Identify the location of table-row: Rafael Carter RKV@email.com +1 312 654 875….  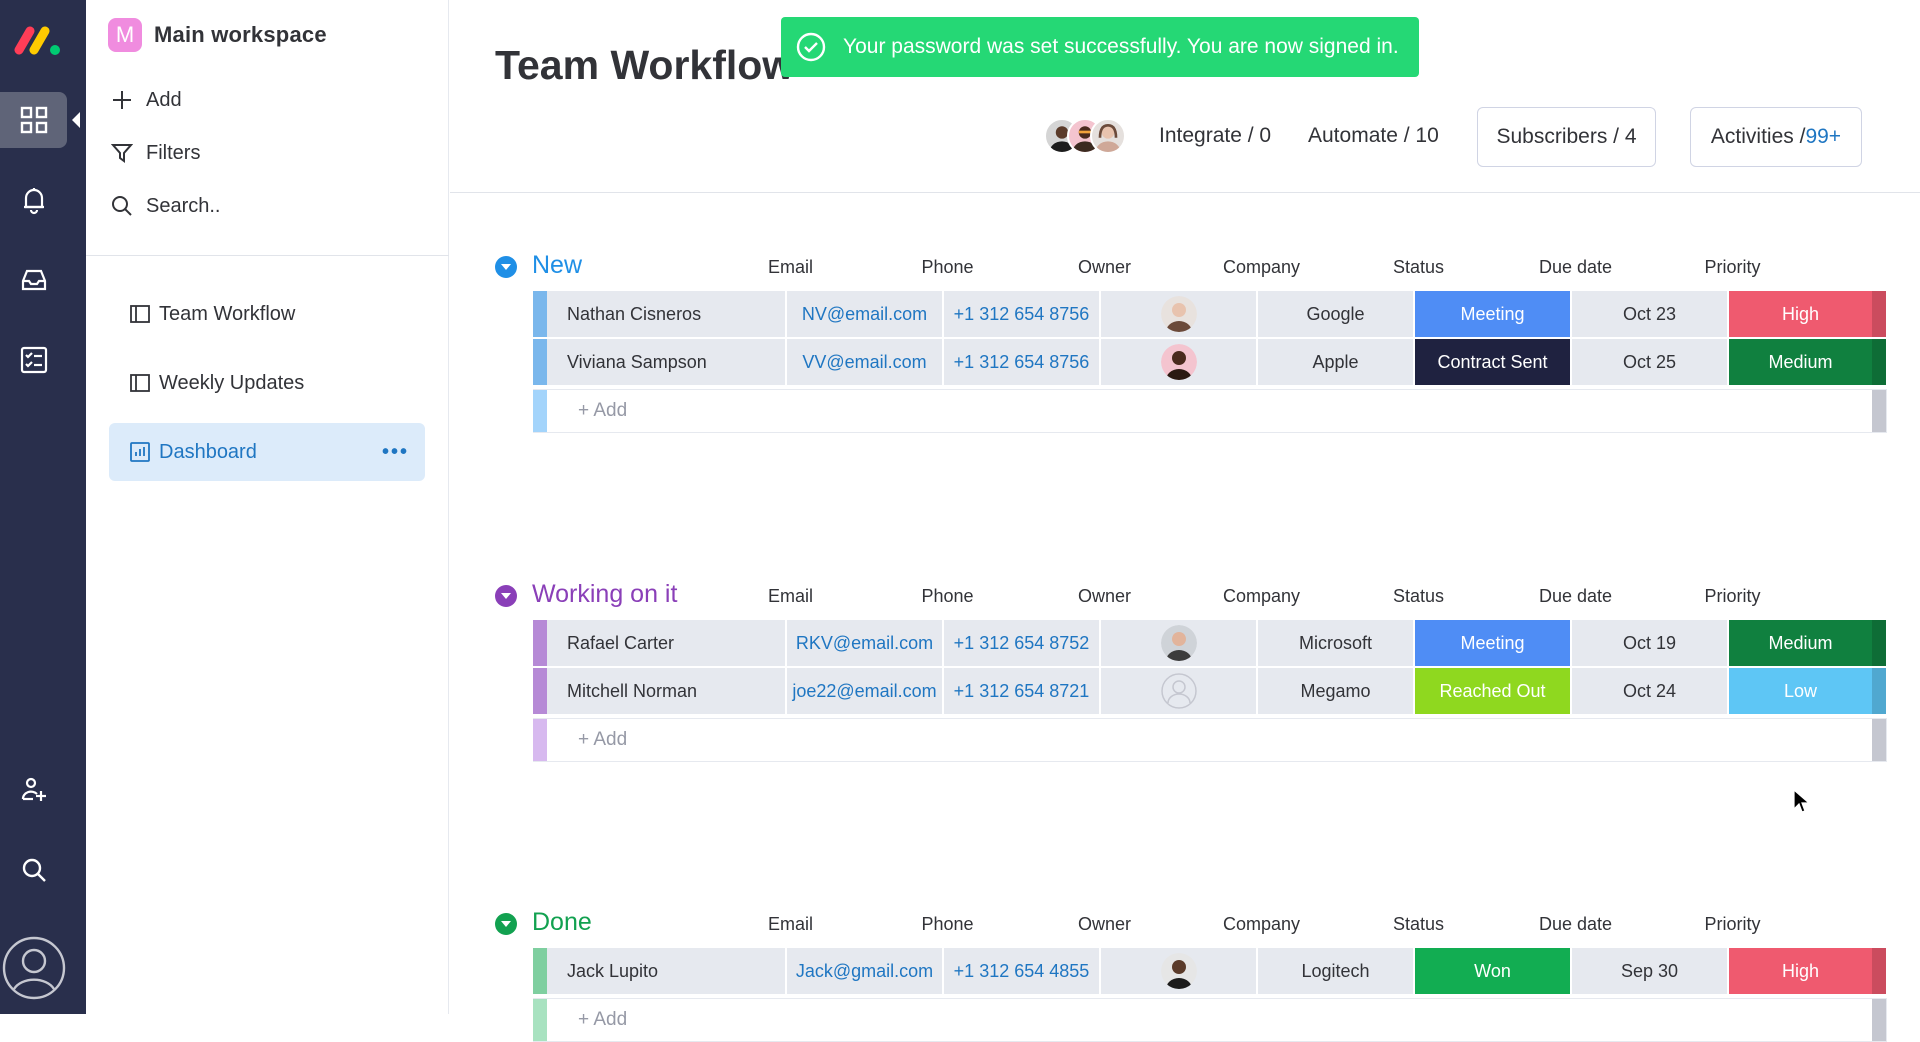
(1210, 643).